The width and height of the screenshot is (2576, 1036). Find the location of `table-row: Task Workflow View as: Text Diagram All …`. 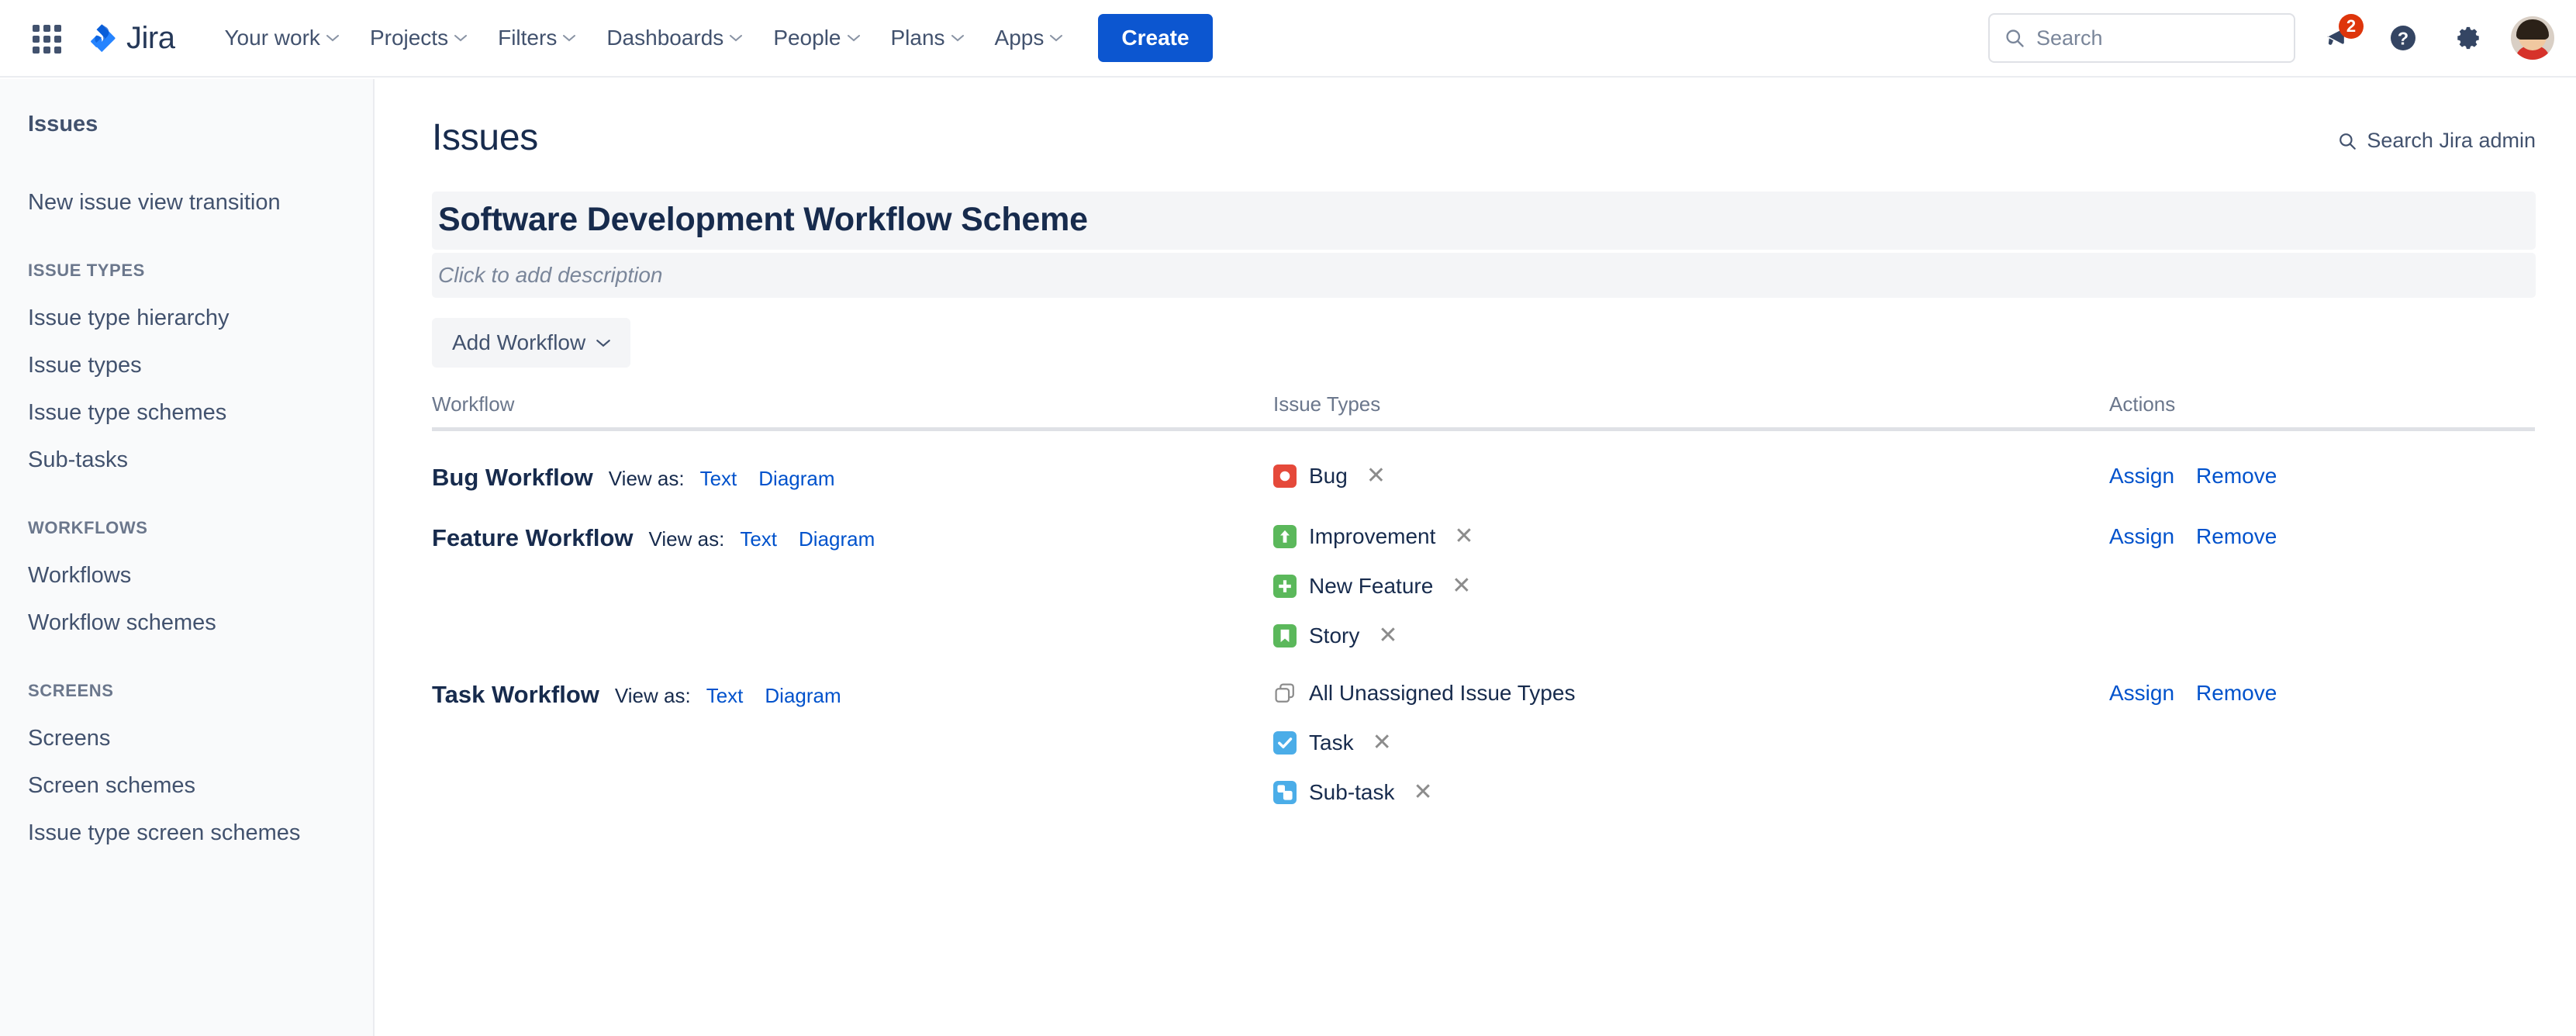

table-row: Task Workflow View as: Text Diagram All … is located at coordinates (1484, 726).